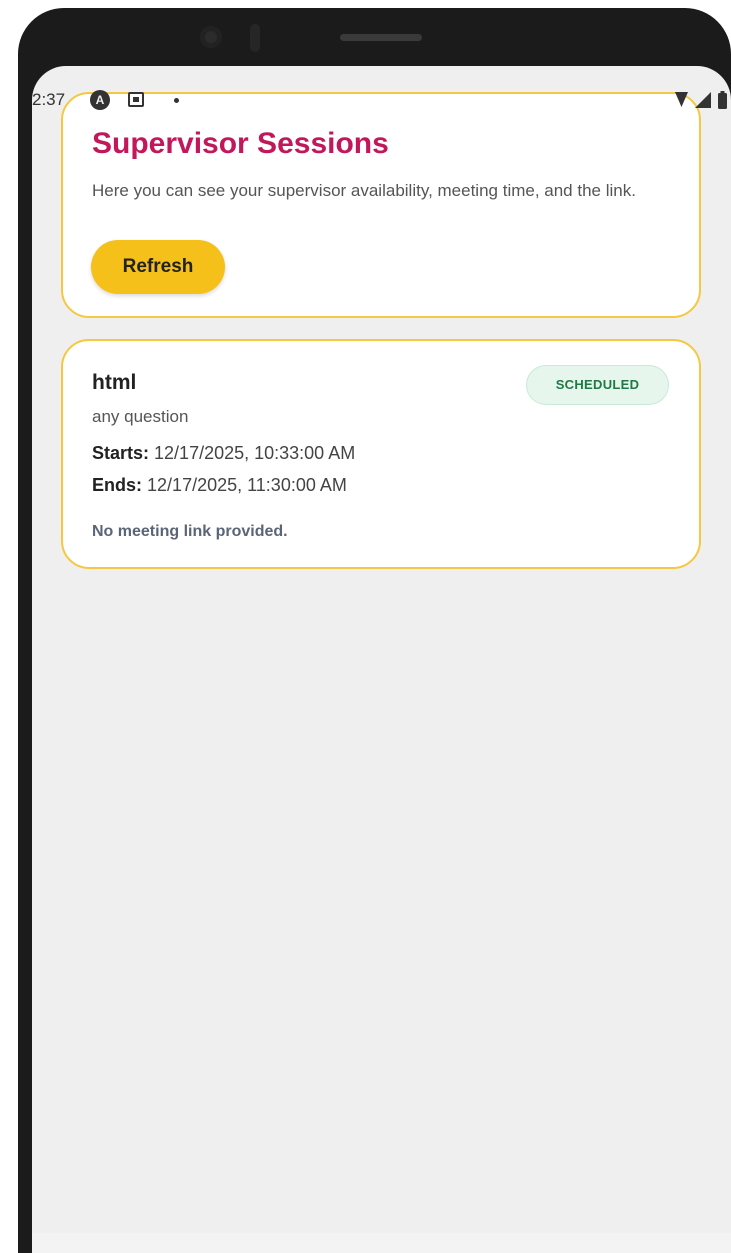 The height and width of the screenshot is (1253, 731). What do you see at coordinates (49, 99) in the screenshot?
I see `status-time: 2:37` at bounding box center [49, 99].